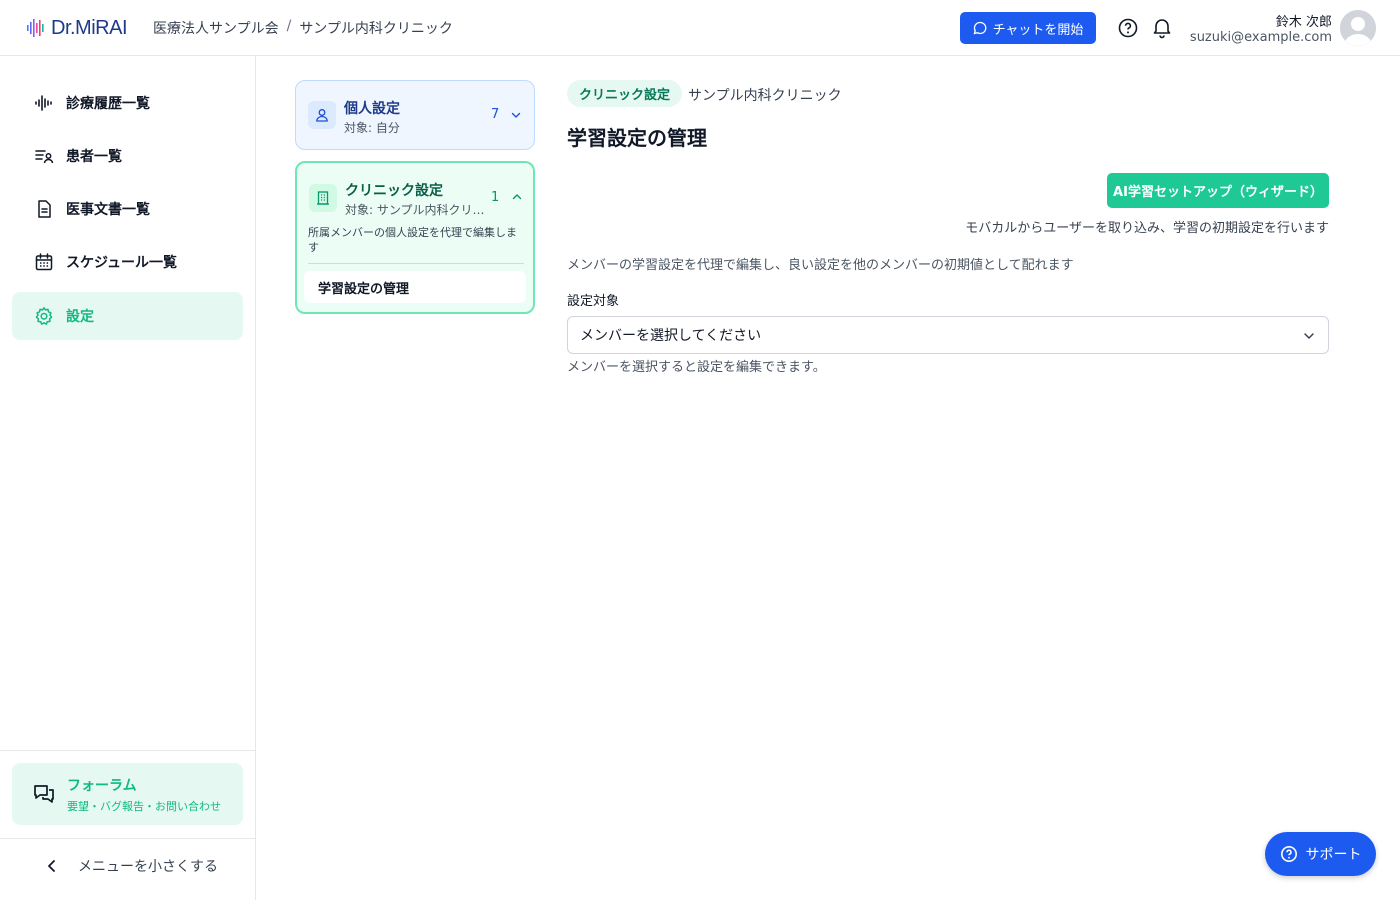 Image resolution: width=1400 pixels, height=900 pixels. I want to click on sidebar-item-label: 診療履歴一覧, so click(108, 104).